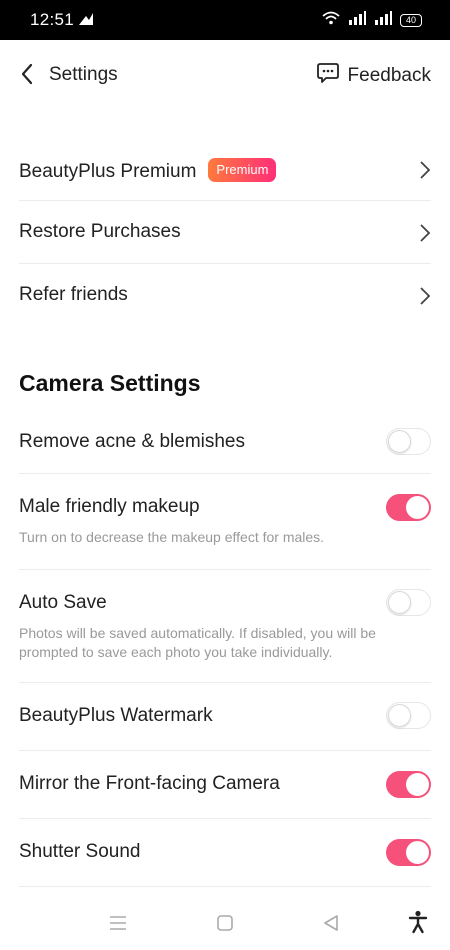 The image size is (450, 950). I want to click on status-bar: 12:51 40, so click(225, 20).